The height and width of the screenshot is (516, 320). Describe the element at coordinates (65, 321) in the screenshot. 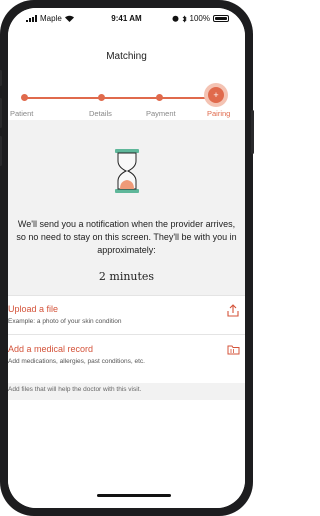

I see `upload-file-subtitle: Example: a photo of your skin condition` at that location.